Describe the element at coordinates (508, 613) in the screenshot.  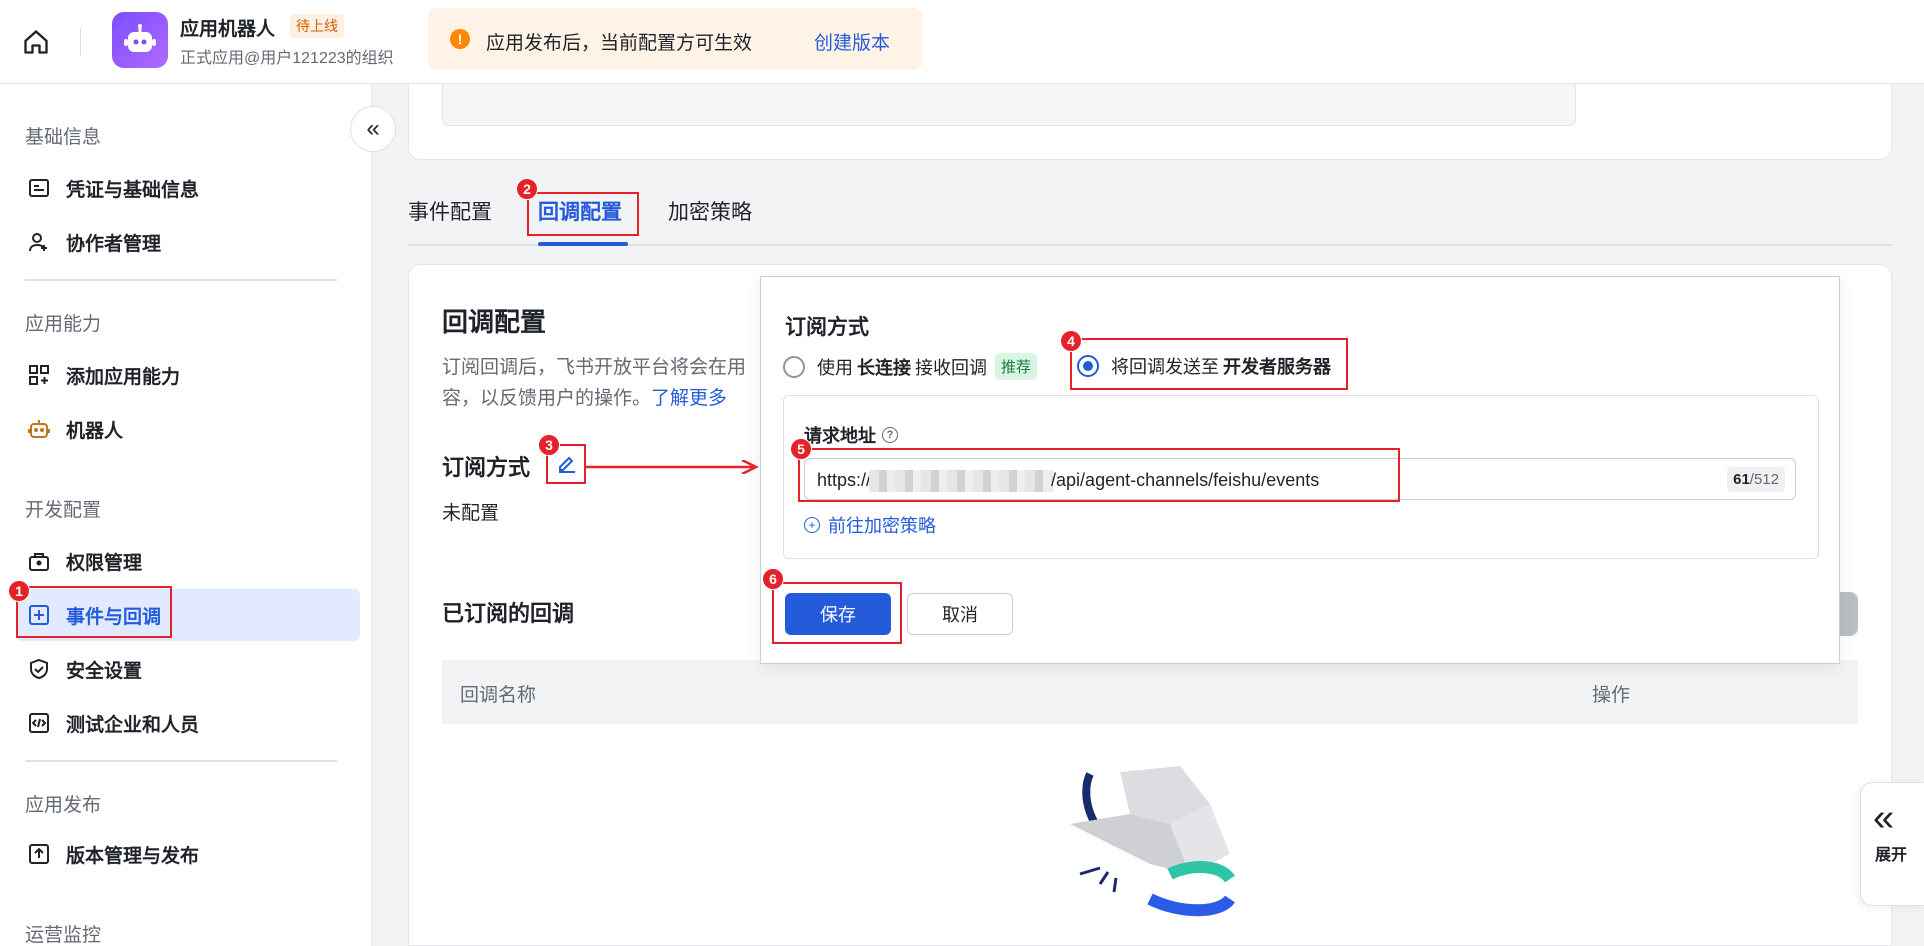
I see `subscribed-callbacks-title: 已订阅的回调` at that location.